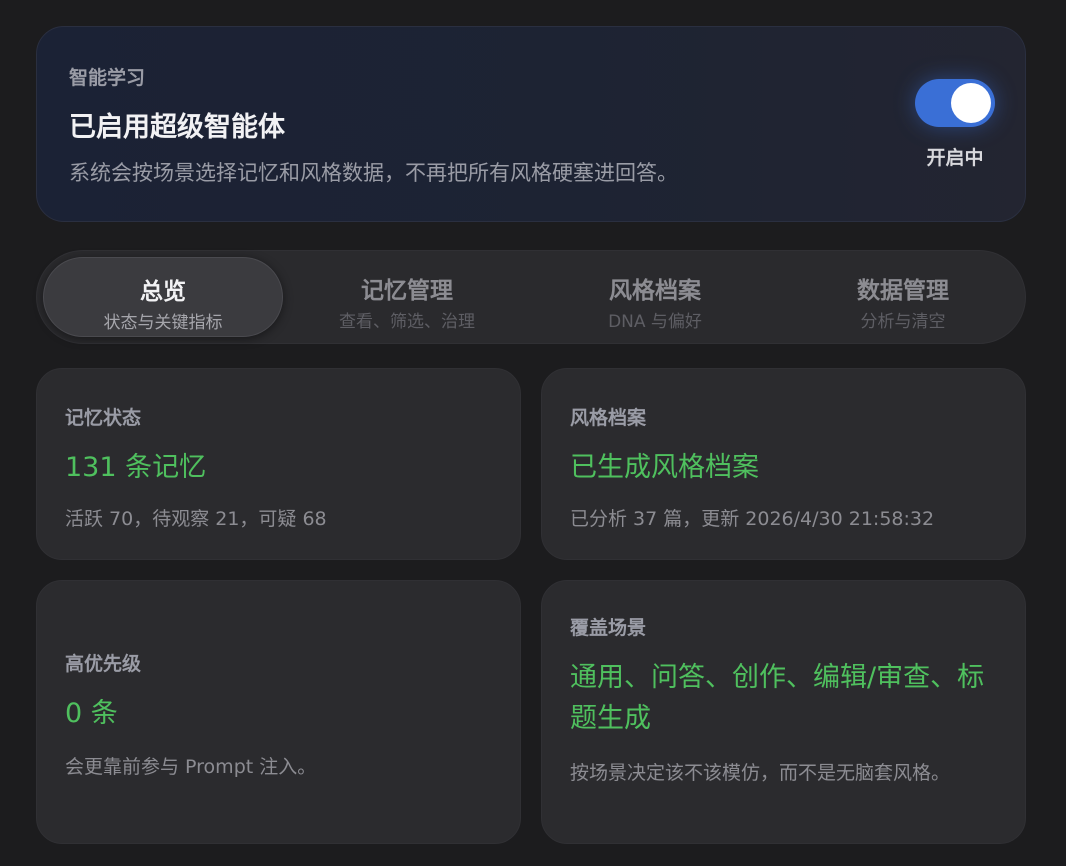  I want to click on high-priority-label: 高优先级, so click(103, 664).